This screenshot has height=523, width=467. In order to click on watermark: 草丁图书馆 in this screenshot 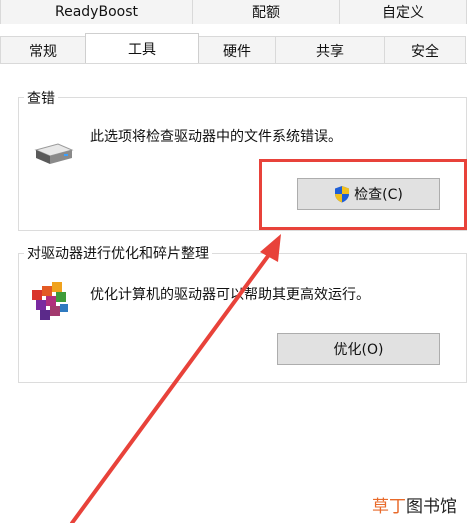, I will do `click(414, 504)`.